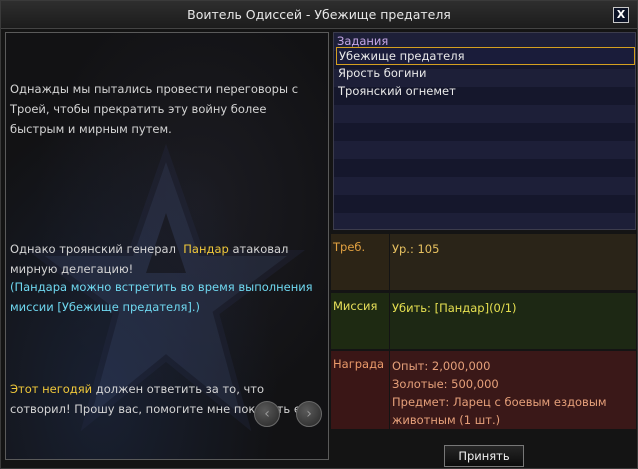  I want to click on quest-item-trojan-flamethrower: Троянский огнемет, so click(485, 92).